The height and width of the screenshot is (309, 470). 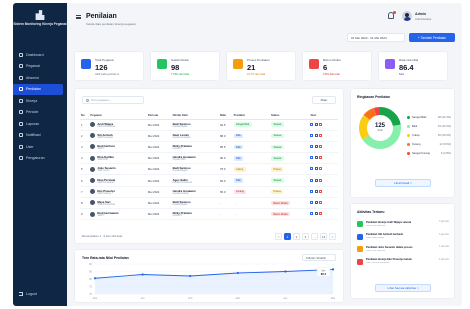 I want to click on logout-button: Logout, so click(x=28, y=294).